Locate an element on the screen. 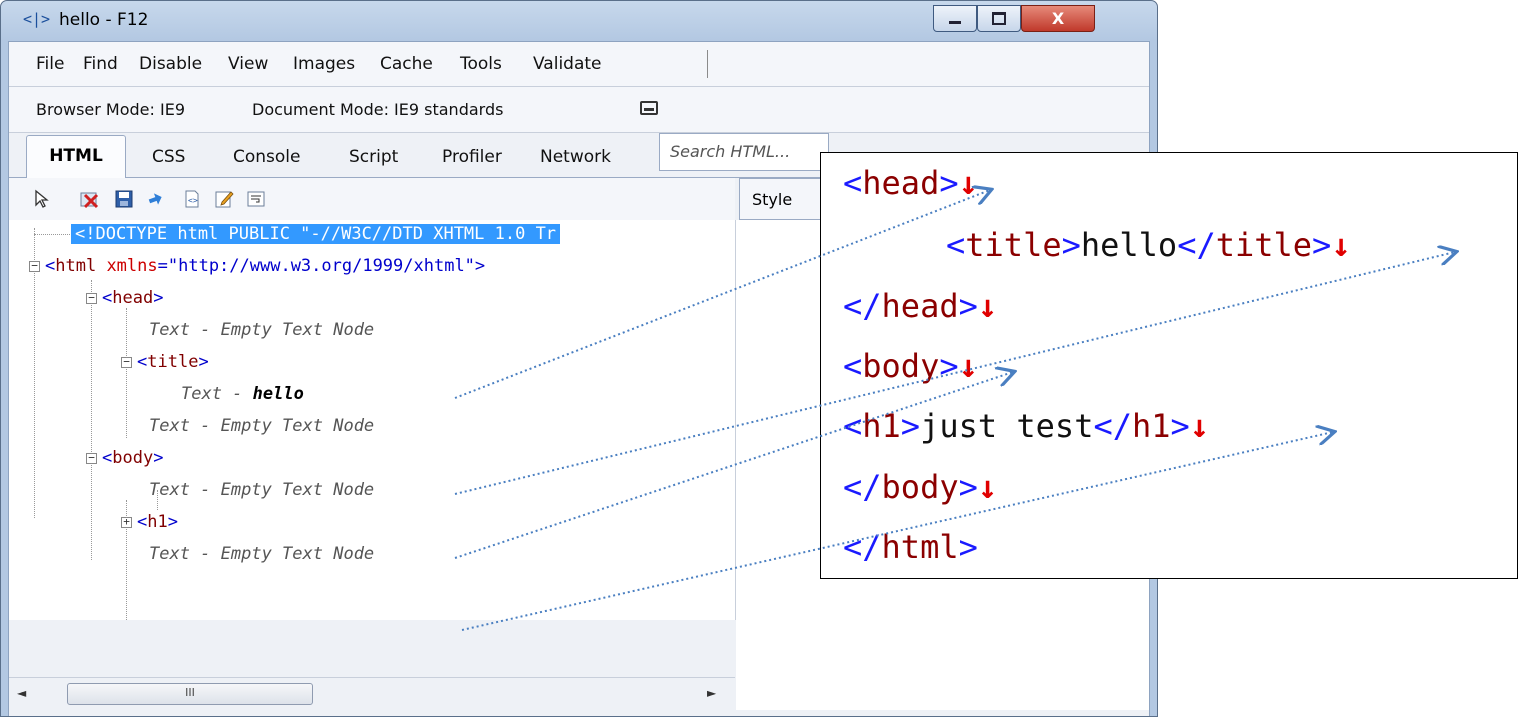  menu-images: Images is located at coordinates (324, 64).